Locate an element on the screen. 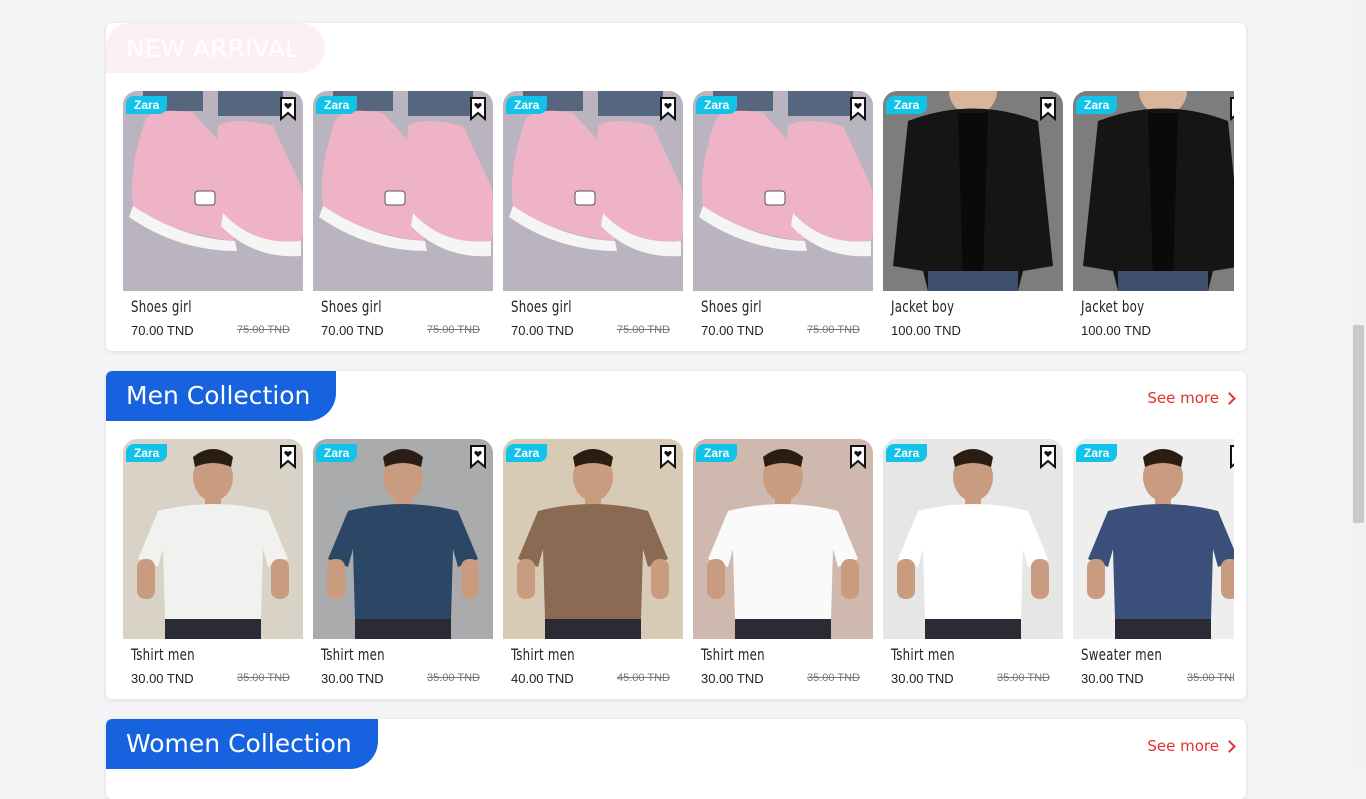 The image size is (1366, 799). product-card: Zara Sweater men 30.00 TND 35.00 TND is located at coordinates (1153, 569).